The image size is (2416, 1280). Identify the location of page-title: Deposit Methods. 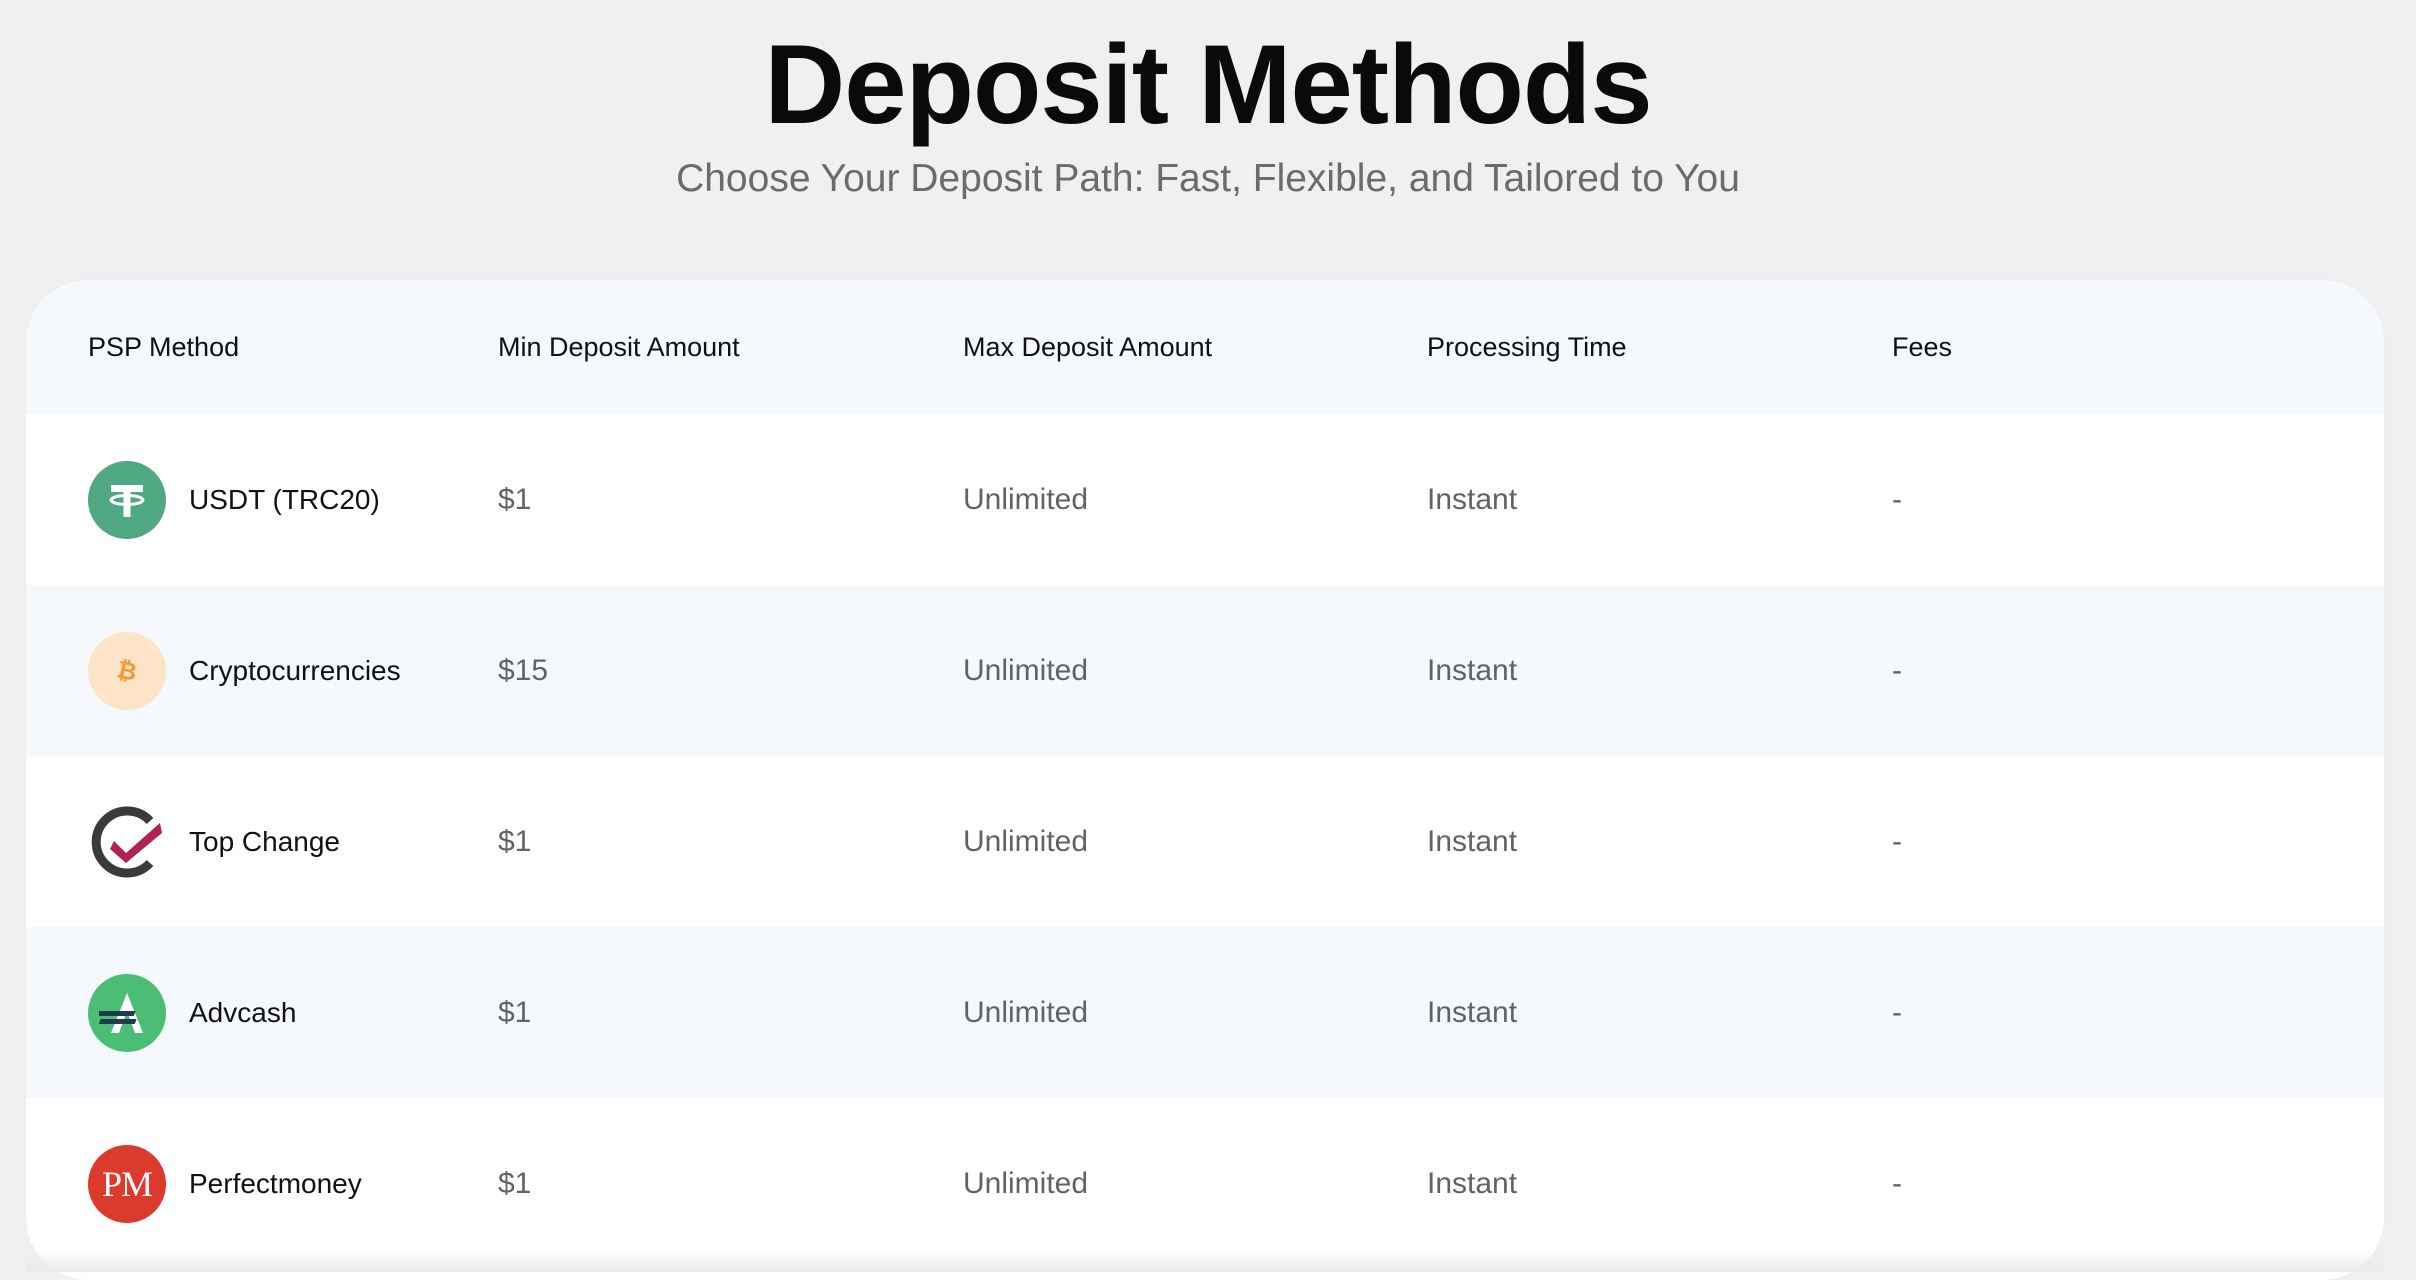
(1208, 84).